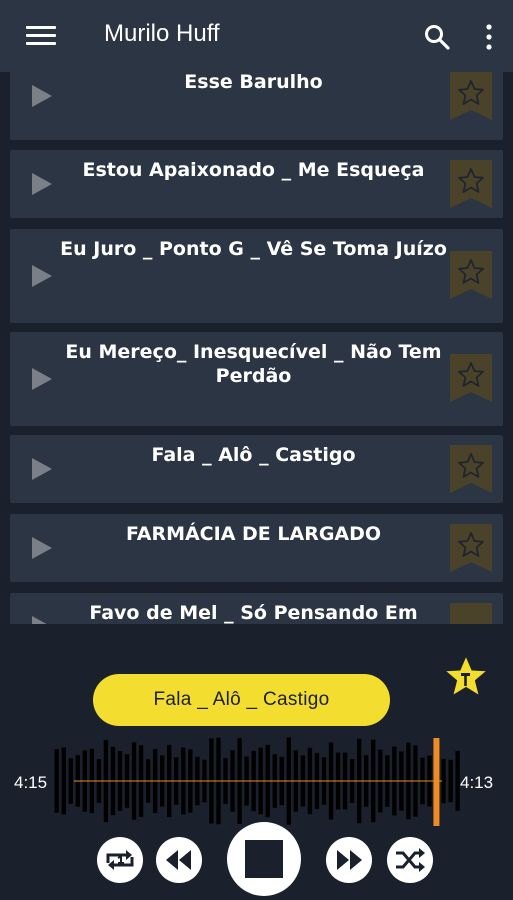  Describe the element at coordinates (253, 364) in the screenshot. I see `song-title: Eu Mereço_ Inesquecível _ Não Tem Perdão` at that location.